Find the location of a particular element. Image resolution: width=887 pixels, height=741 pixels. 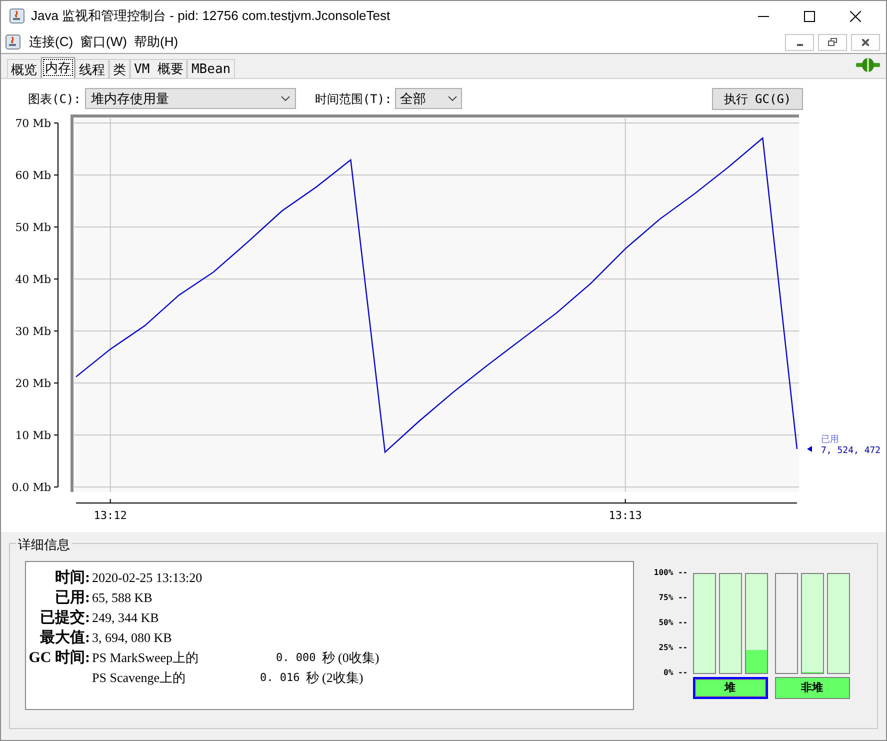

restore-icon is located at coordinates (832, 42).